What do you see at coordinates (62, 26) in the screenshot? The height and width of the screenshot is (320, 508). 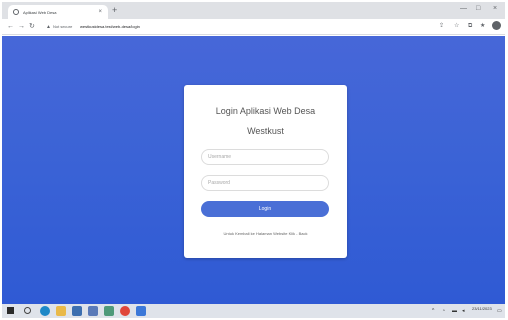 I see `security-label: Not secure` at bounding box center [62, 26].